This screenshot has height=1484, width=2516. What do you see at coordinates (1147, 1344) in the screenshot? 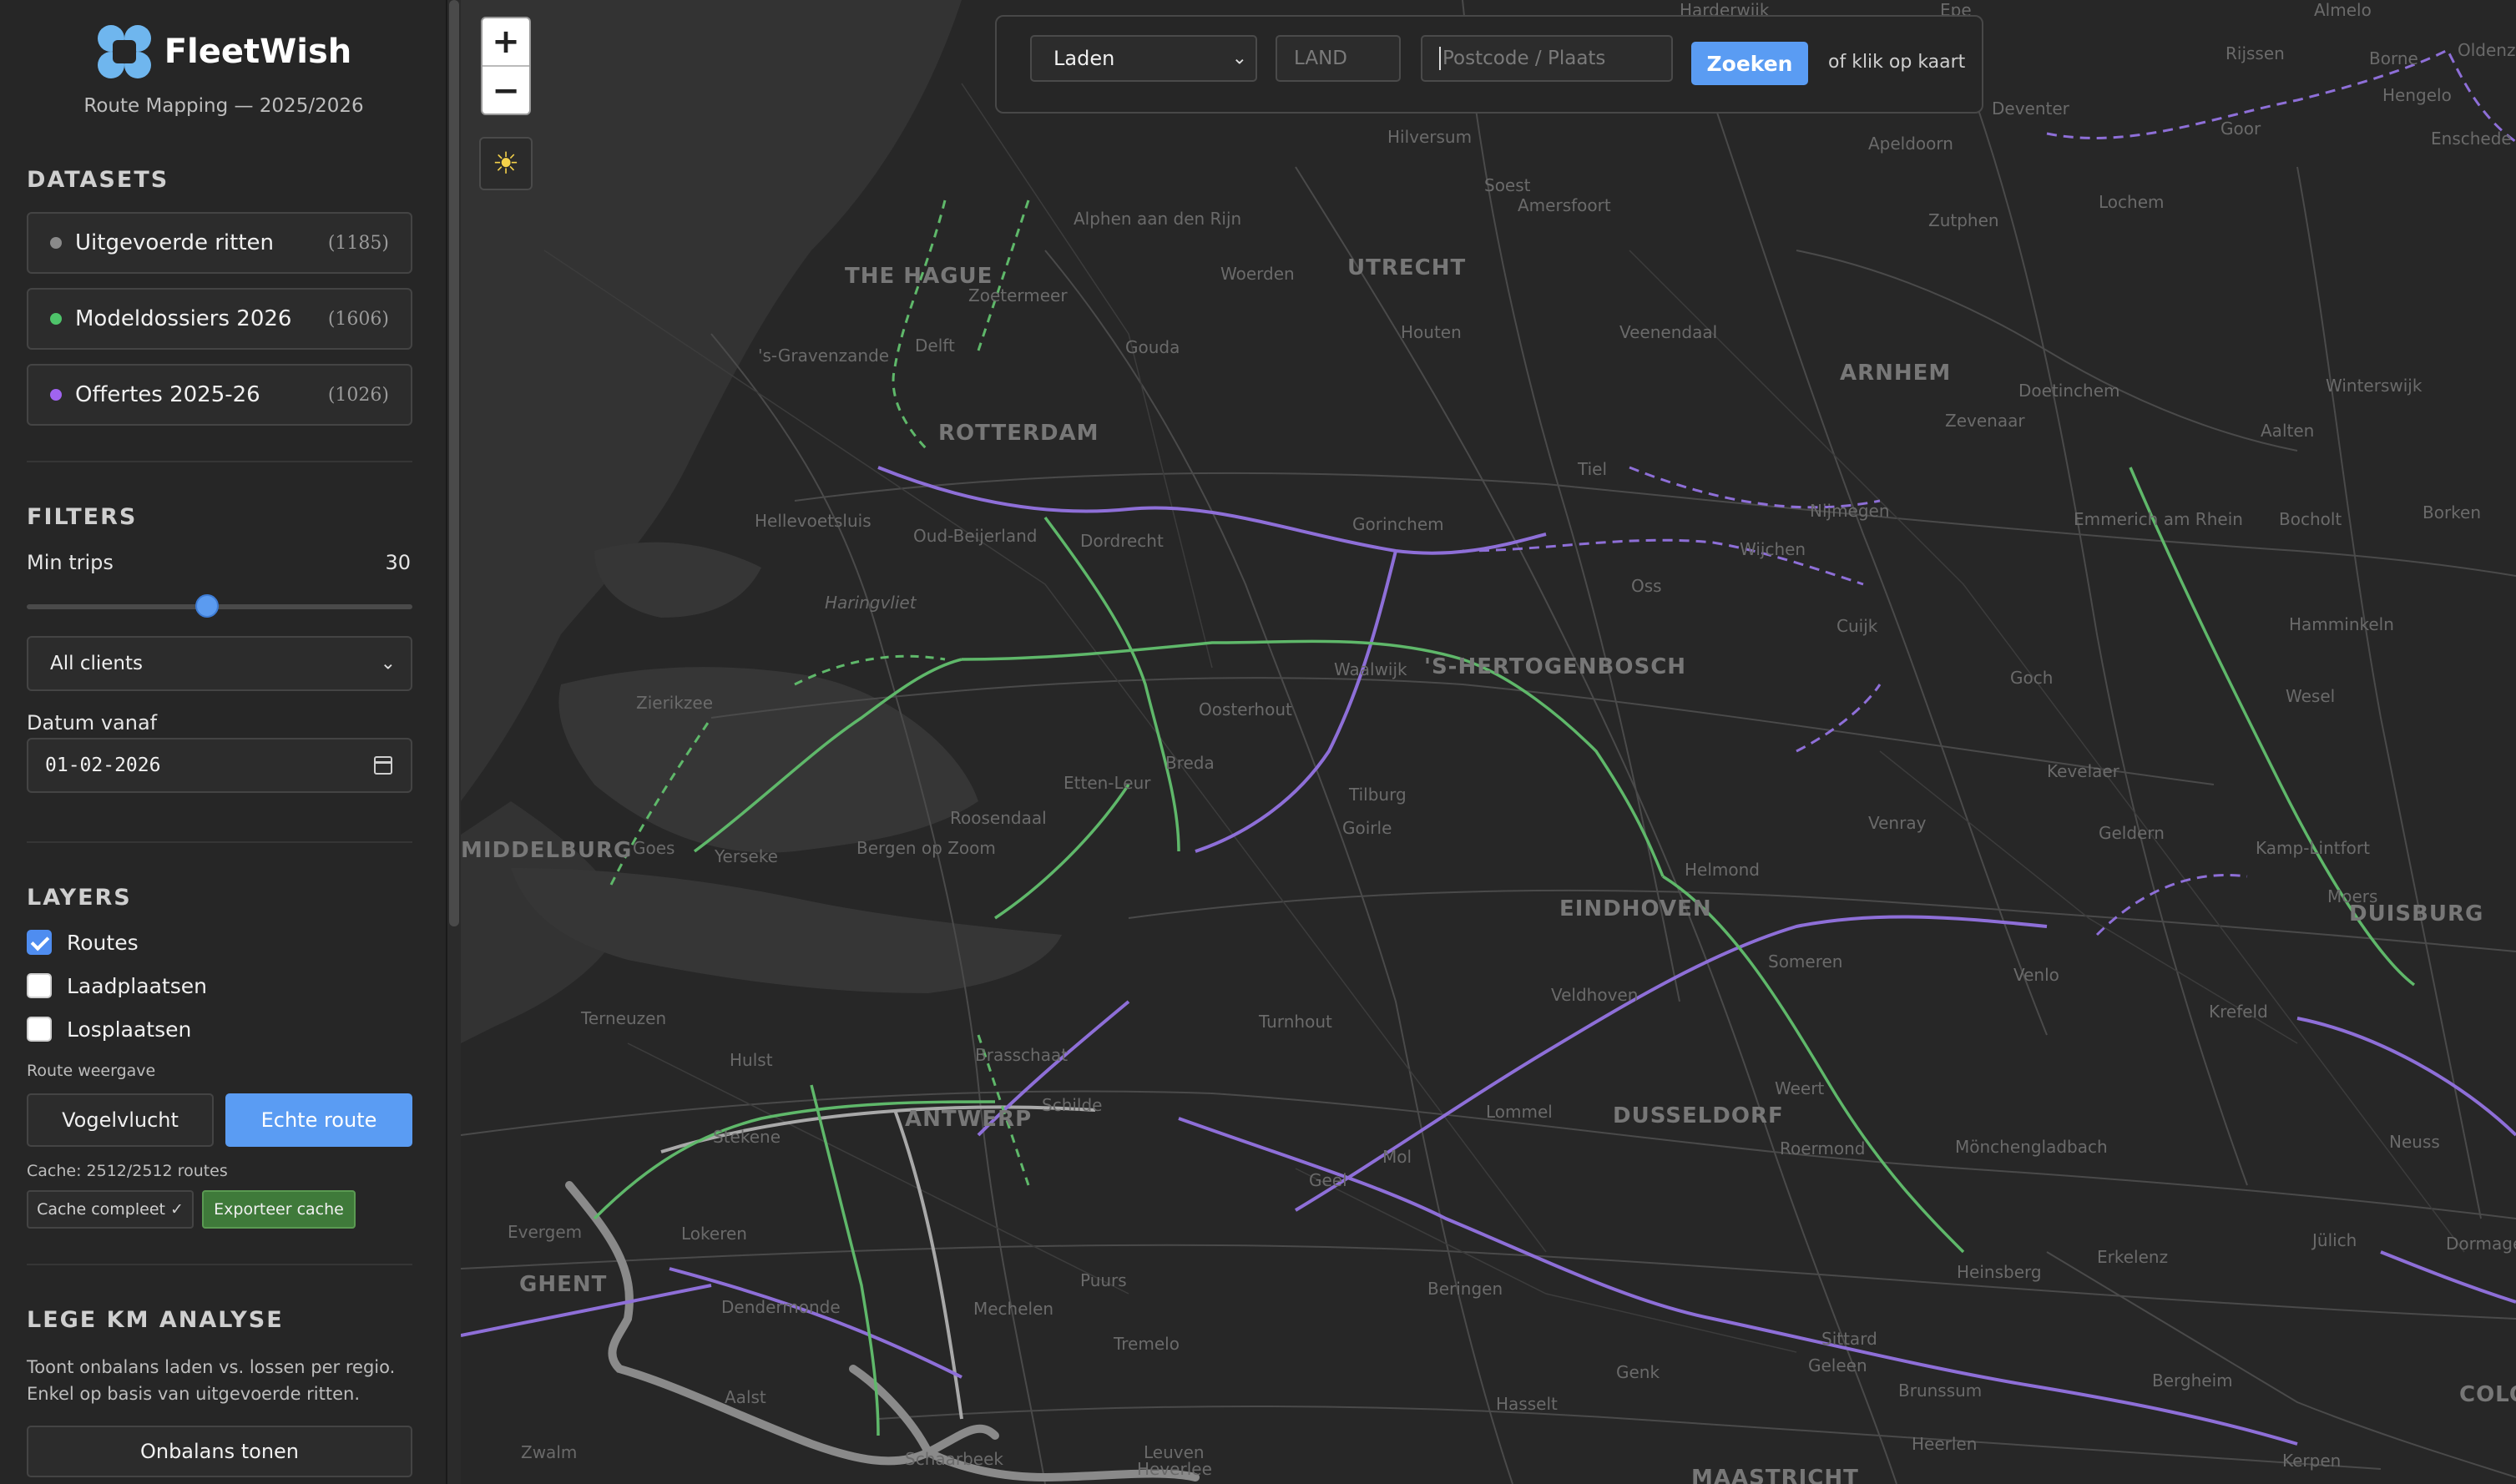
I see `map-label: Tremelo` at bounding box center [1147, 1344].